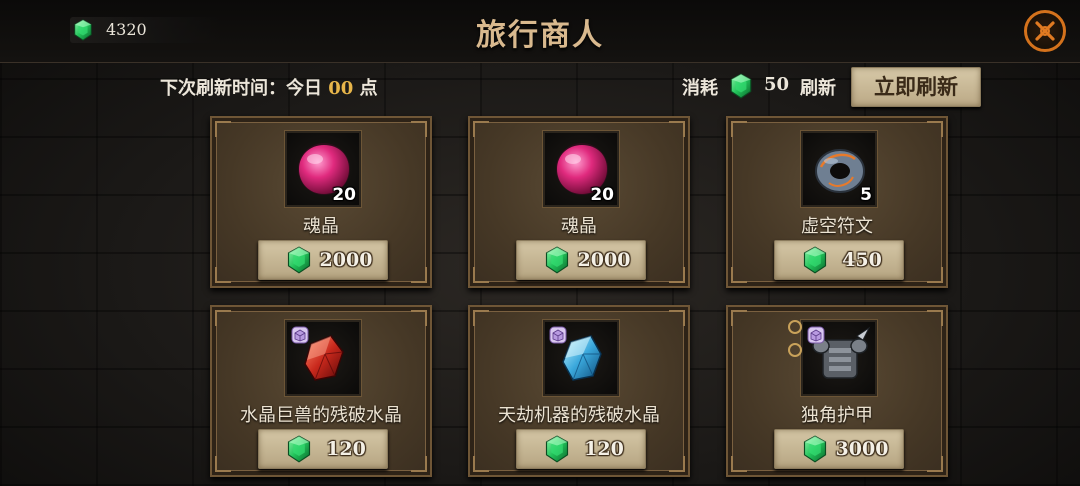  Describe the element at coordinates (916, 87) in the screenshot. I see `refresh-now-button: 立即刷新` at that location.